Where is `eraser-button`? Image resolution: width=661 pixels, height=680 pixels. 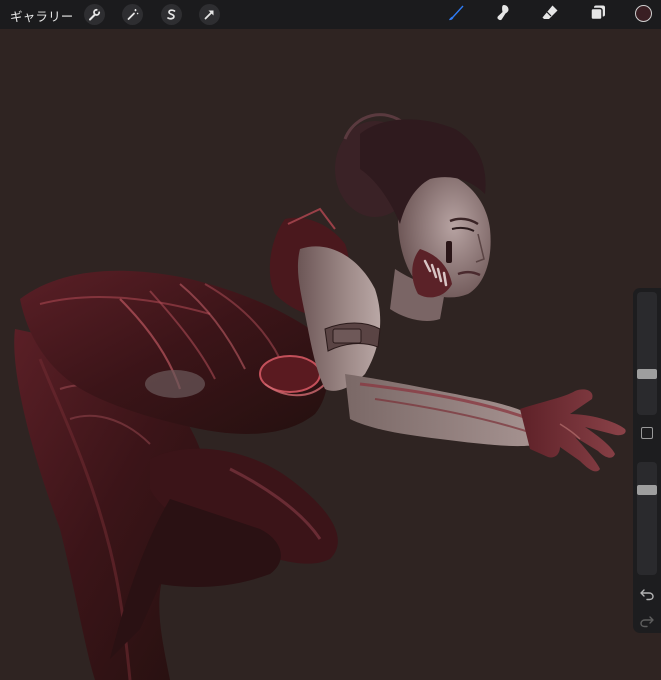
eraser-button is located at coordinates (550, 15).